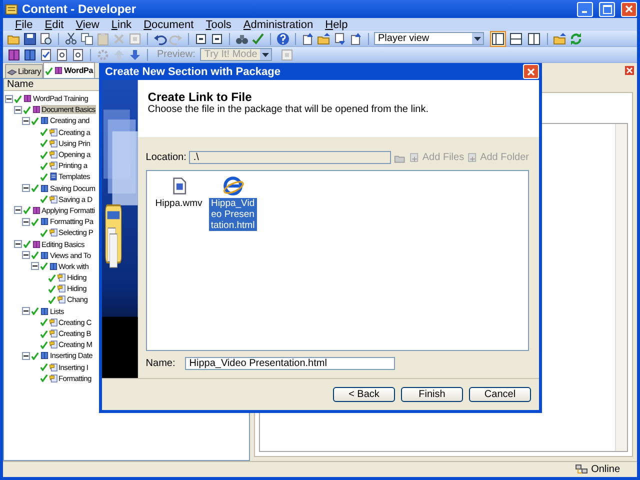 The width and height of the screenshot is (640, 480). I want to click on document-tab: Library, so click(24, 71).